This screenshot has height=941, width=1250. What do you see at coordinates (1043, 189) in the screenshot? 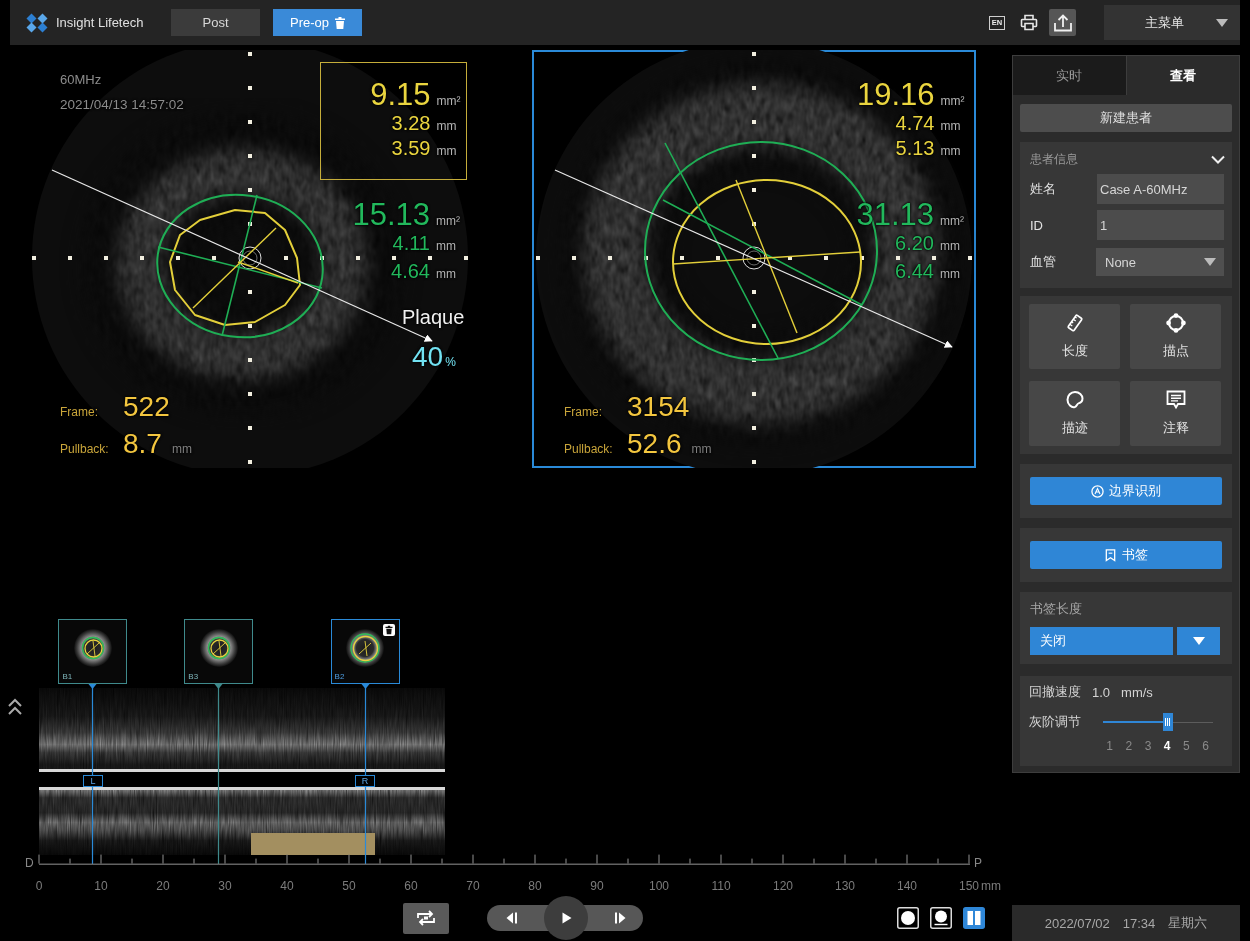
I see `field-label: 姓名` at bounding box center [1043, 189].